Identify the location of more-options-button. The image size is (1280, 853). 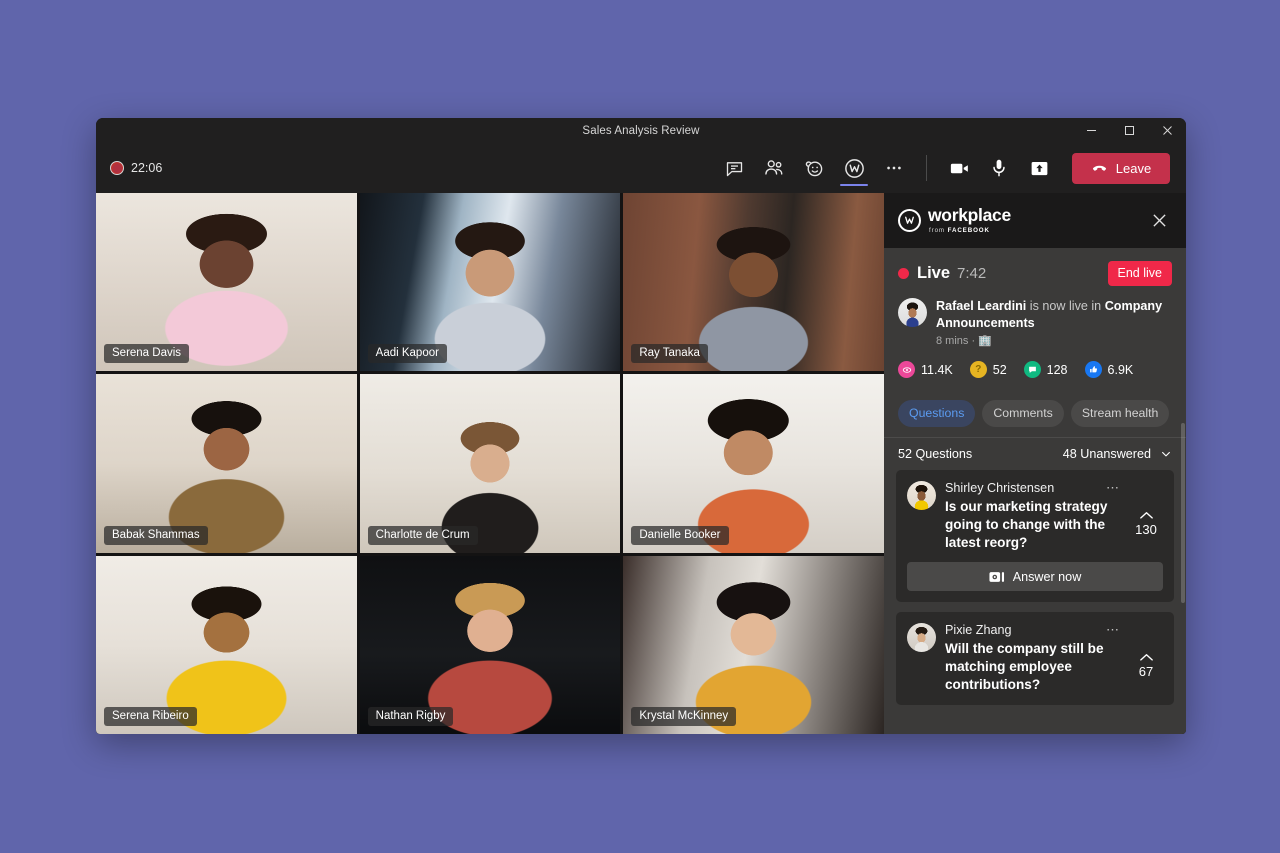
(894, 168).